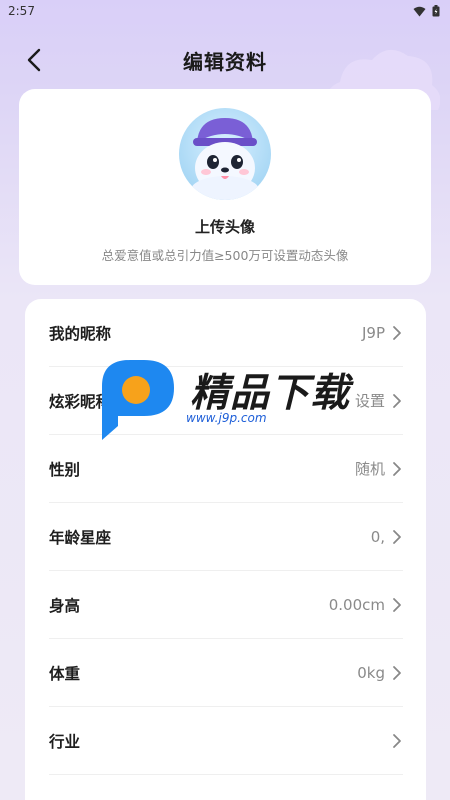  What do you see at coordinates (65, 469) in the screenshot?
I see `row-label: 性别` at bounding box center [65, 469].